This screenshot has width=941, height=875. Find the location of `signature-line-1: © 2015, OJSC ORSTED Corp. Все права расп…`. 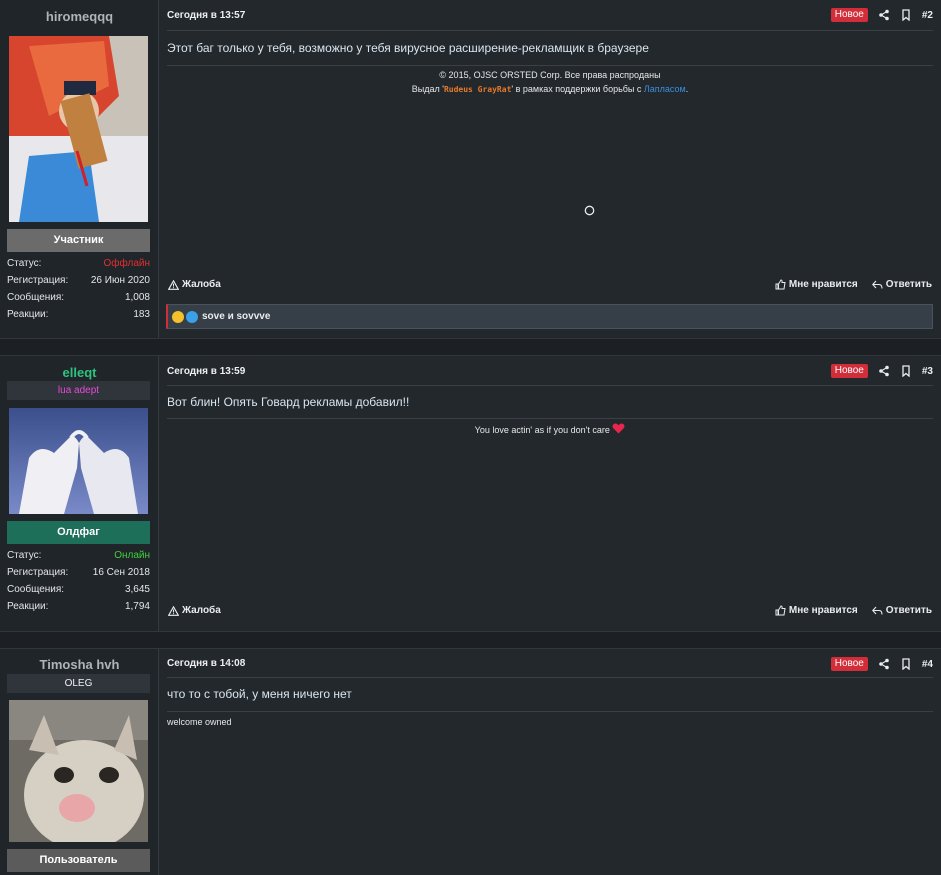

signature-line-1: © 2015, OJSC ORSTED Corp. Все права расп… is located at coordinates (550, 75).